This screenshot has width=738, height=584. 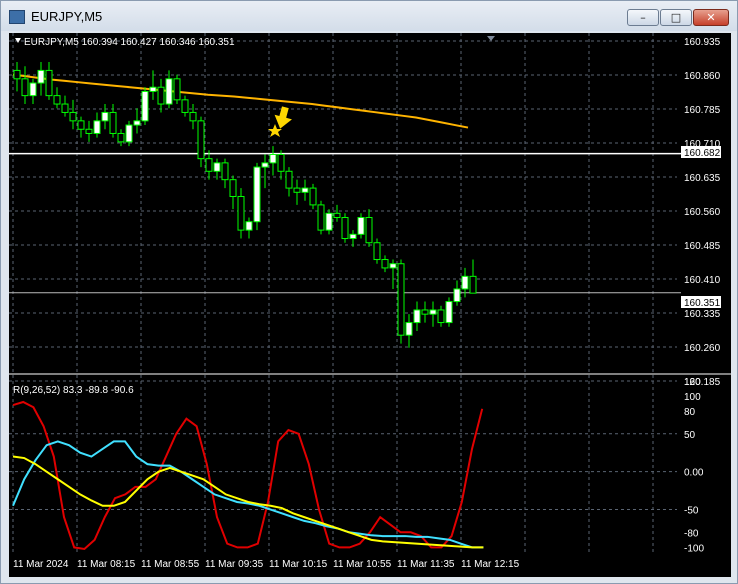 I want to click on indicator-axis-label: 0.00, so click(x=694, y=473).